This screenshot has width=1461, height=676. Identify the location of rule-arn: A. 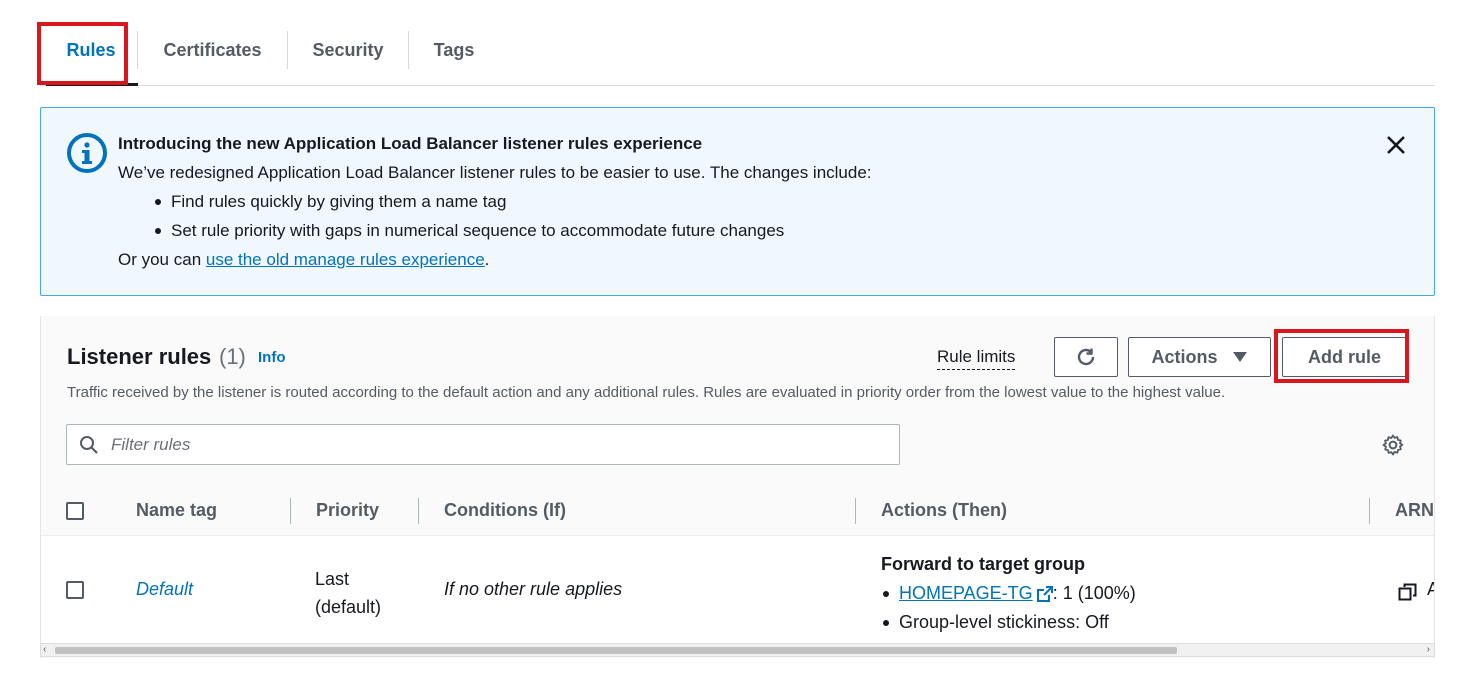
(1430, 589).